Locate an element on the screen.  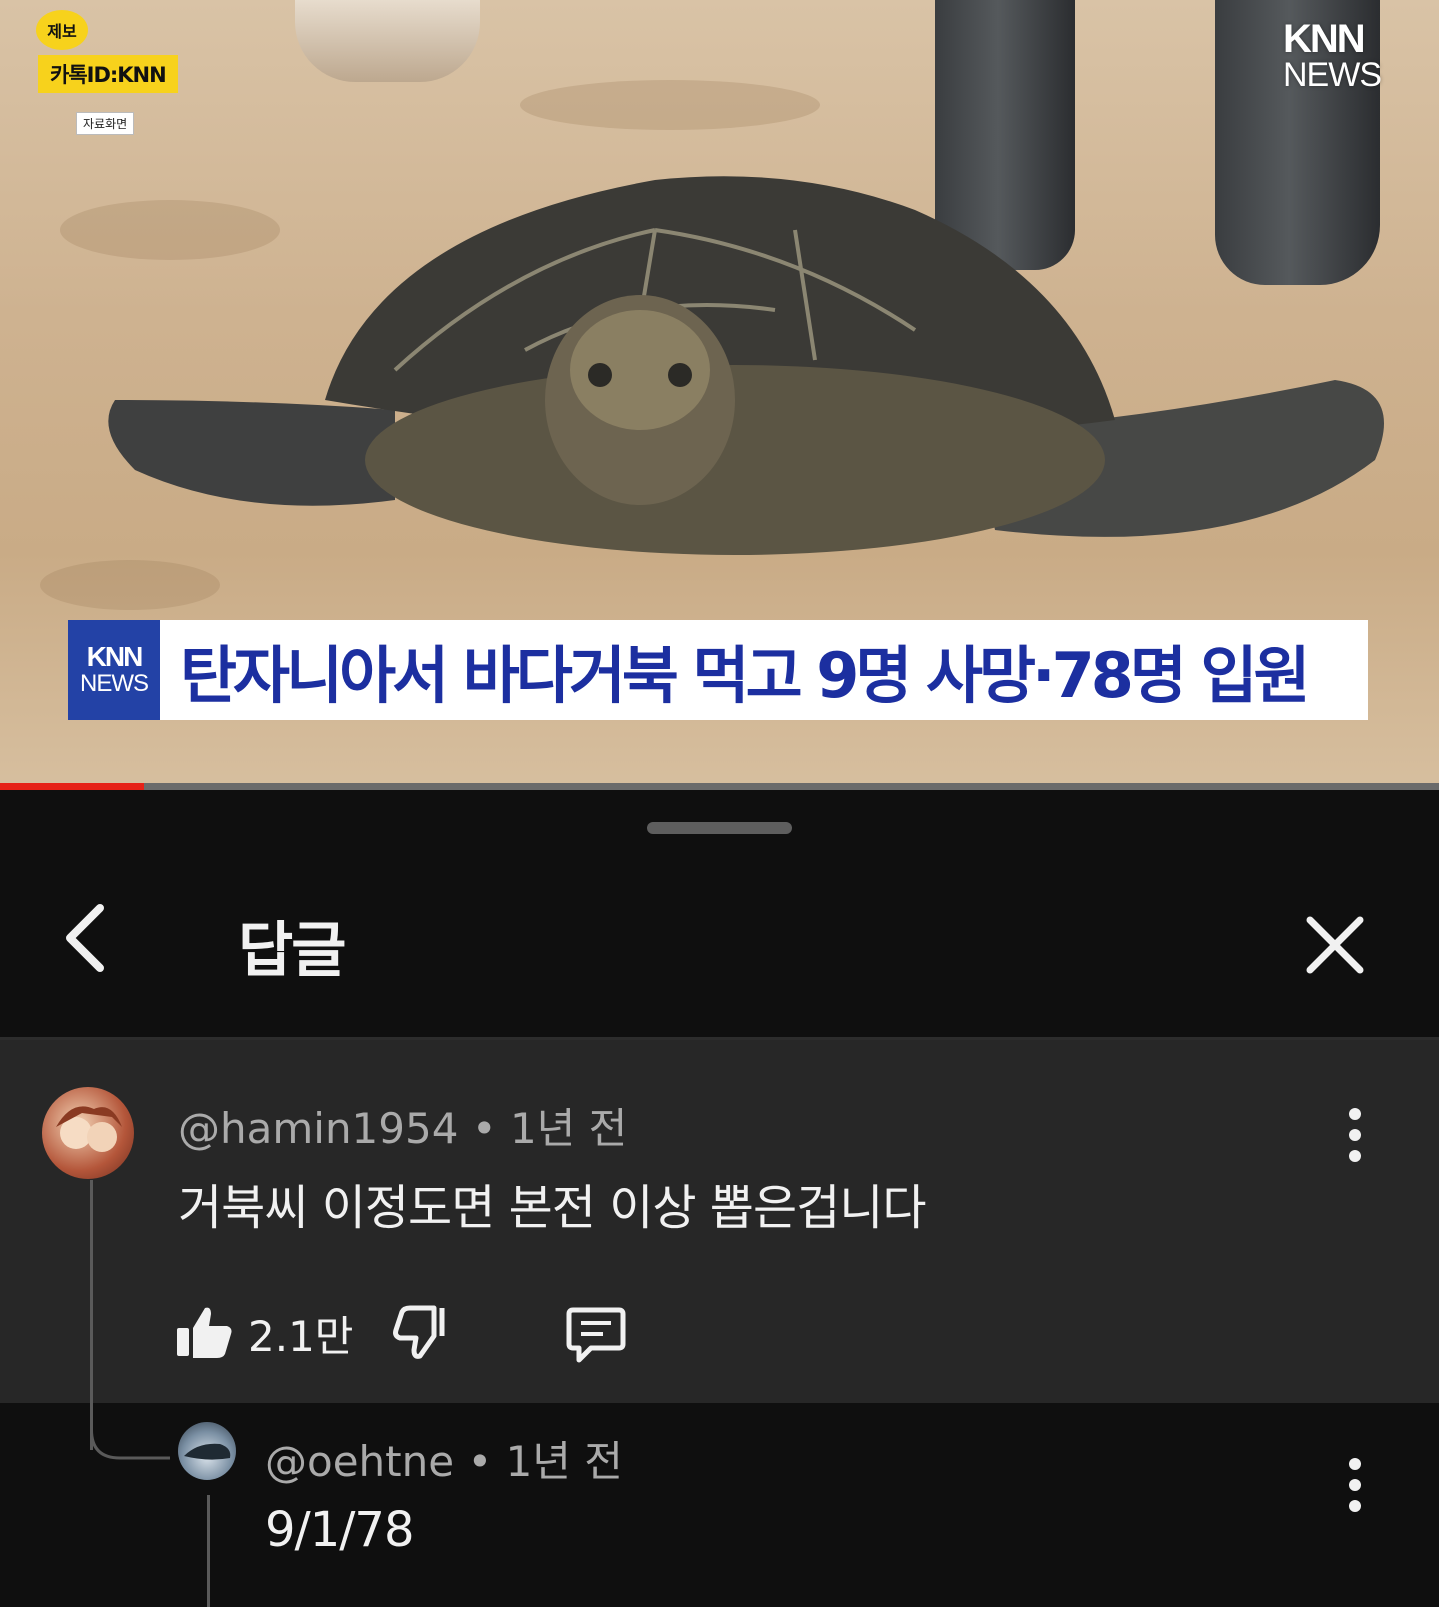
avatar-illustration is located at coordinates (89, 1129).